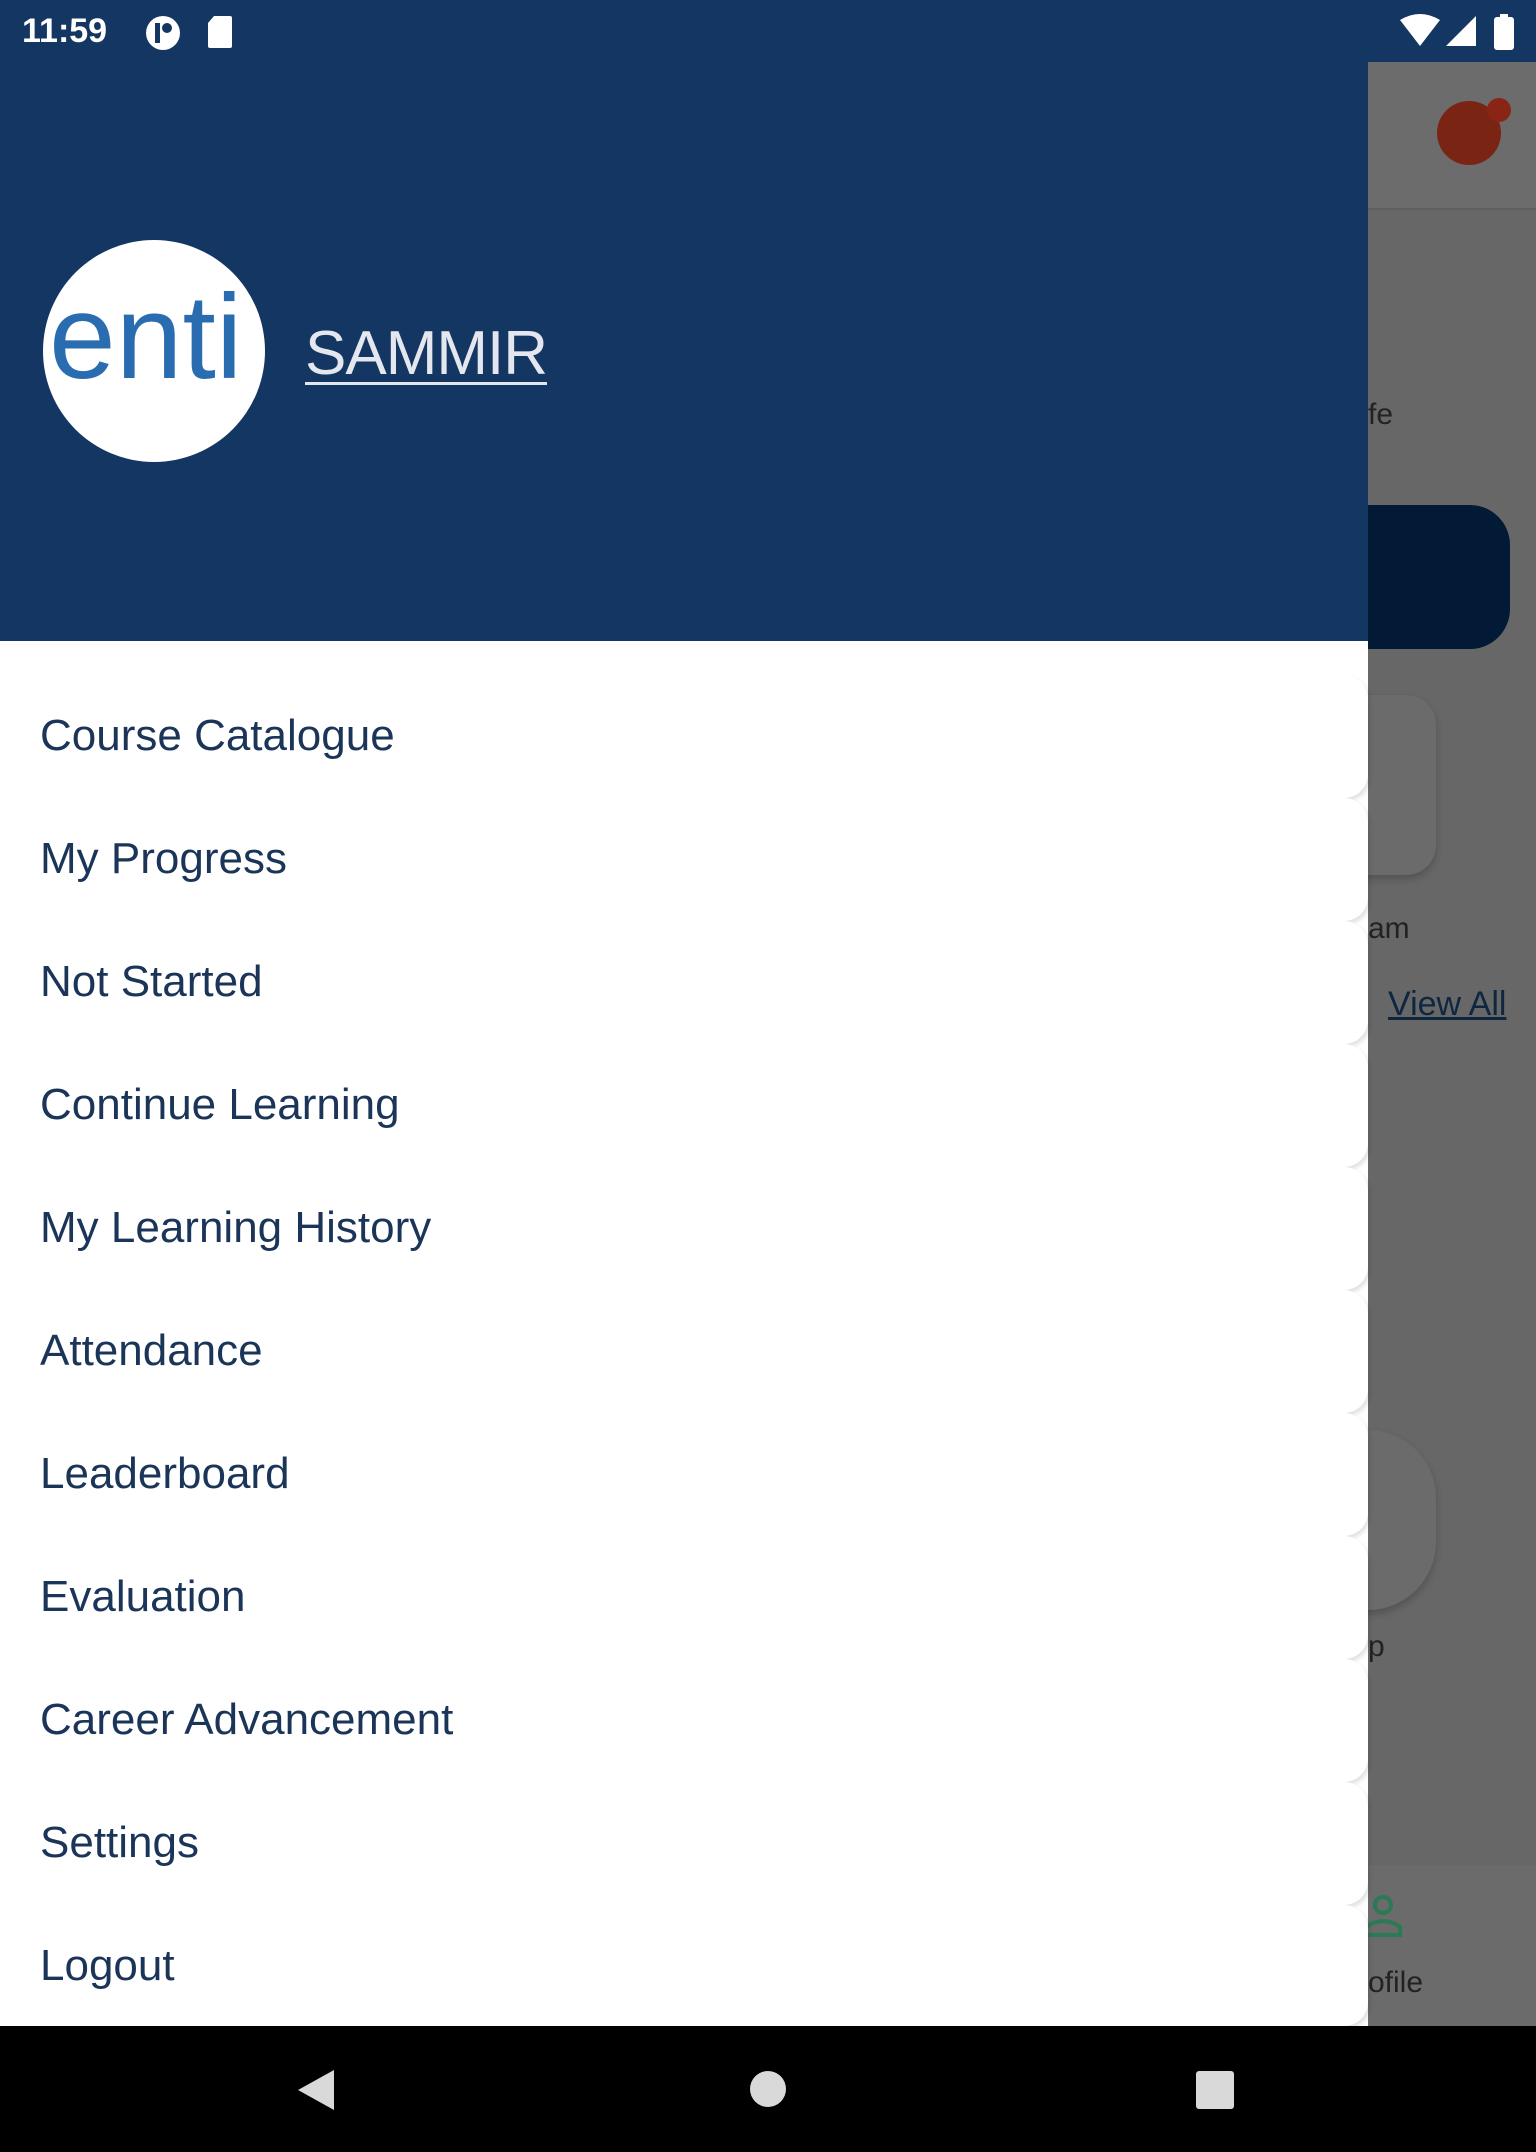  I want to click on menu-item-label: Leaderboard, so click(165, 1473).